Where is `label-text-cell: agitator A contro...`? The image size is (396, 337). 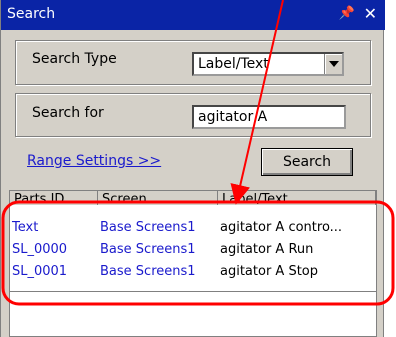
label-text-cell: agitator A contro... is located at coordinates (281, 227).